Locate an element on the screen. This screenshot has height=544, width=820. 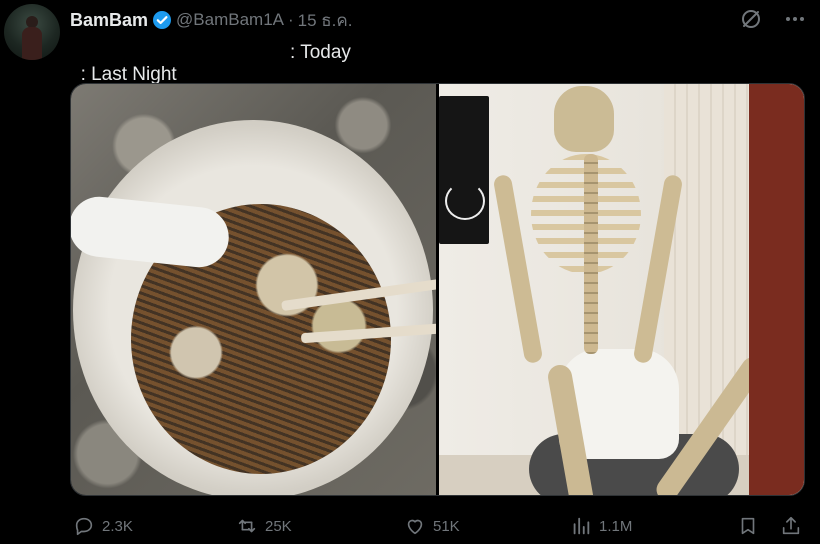
reply-count: 2.3K is located at coordinates (117, 526).